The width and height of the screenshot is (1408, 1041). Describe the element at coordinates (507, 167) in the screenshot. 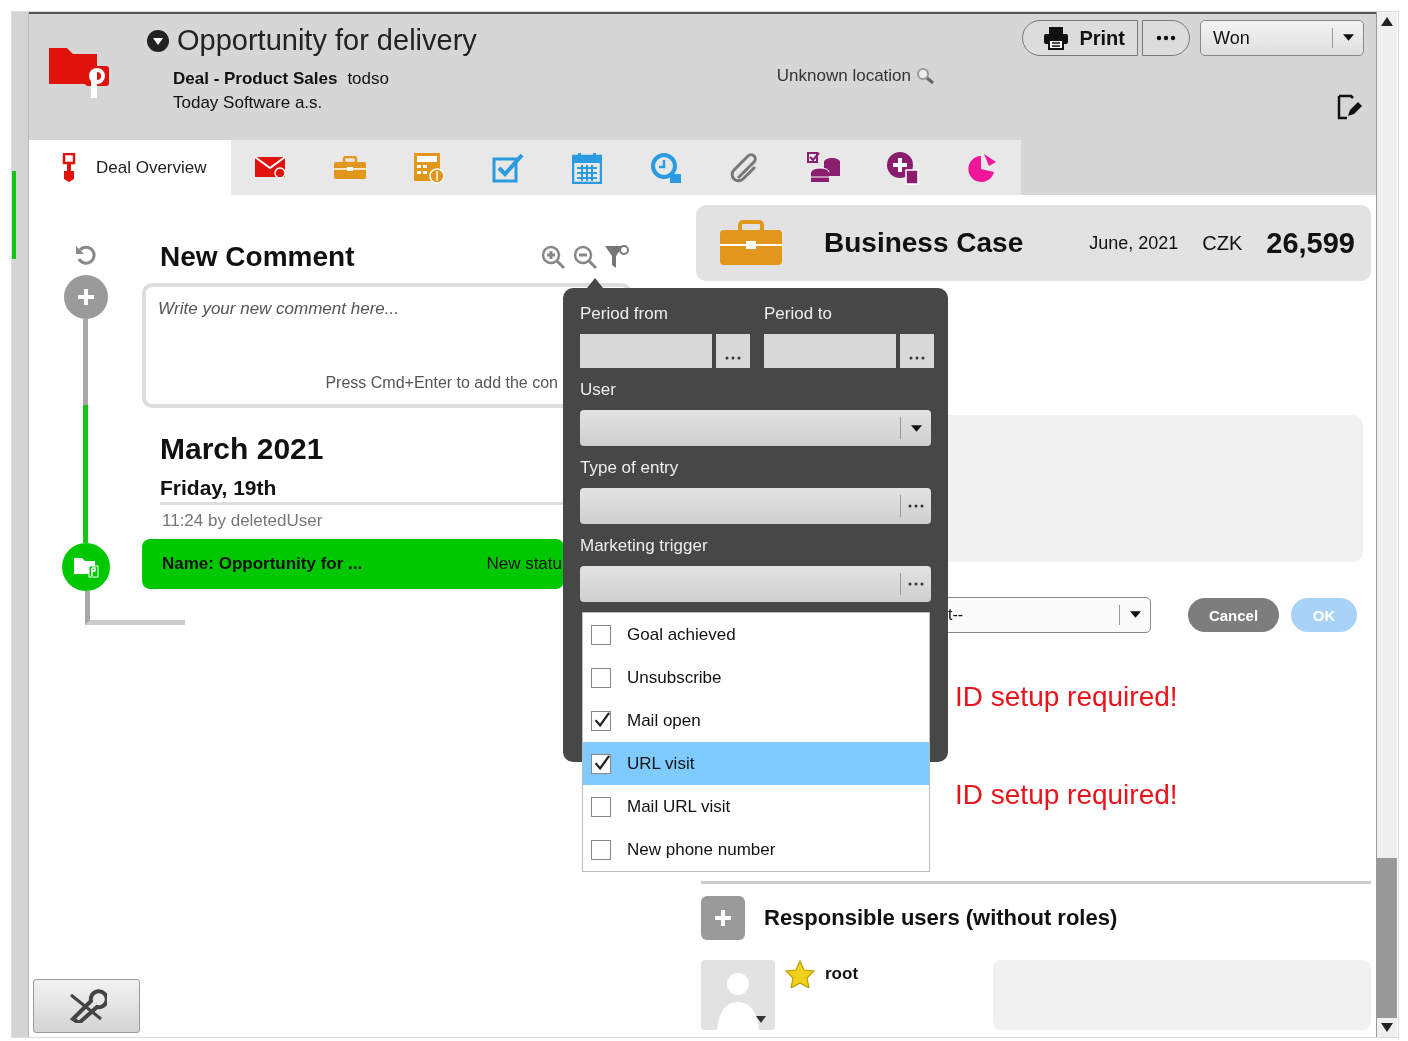

I see `checkbox-icon` at that location.